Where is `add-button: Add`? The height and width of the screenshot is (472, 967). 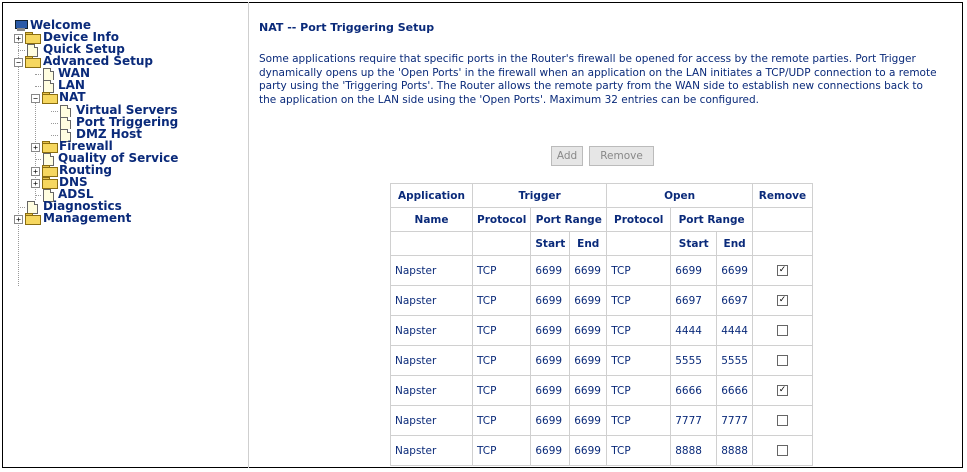 add-button: Add is located at coordinates (567, 156).